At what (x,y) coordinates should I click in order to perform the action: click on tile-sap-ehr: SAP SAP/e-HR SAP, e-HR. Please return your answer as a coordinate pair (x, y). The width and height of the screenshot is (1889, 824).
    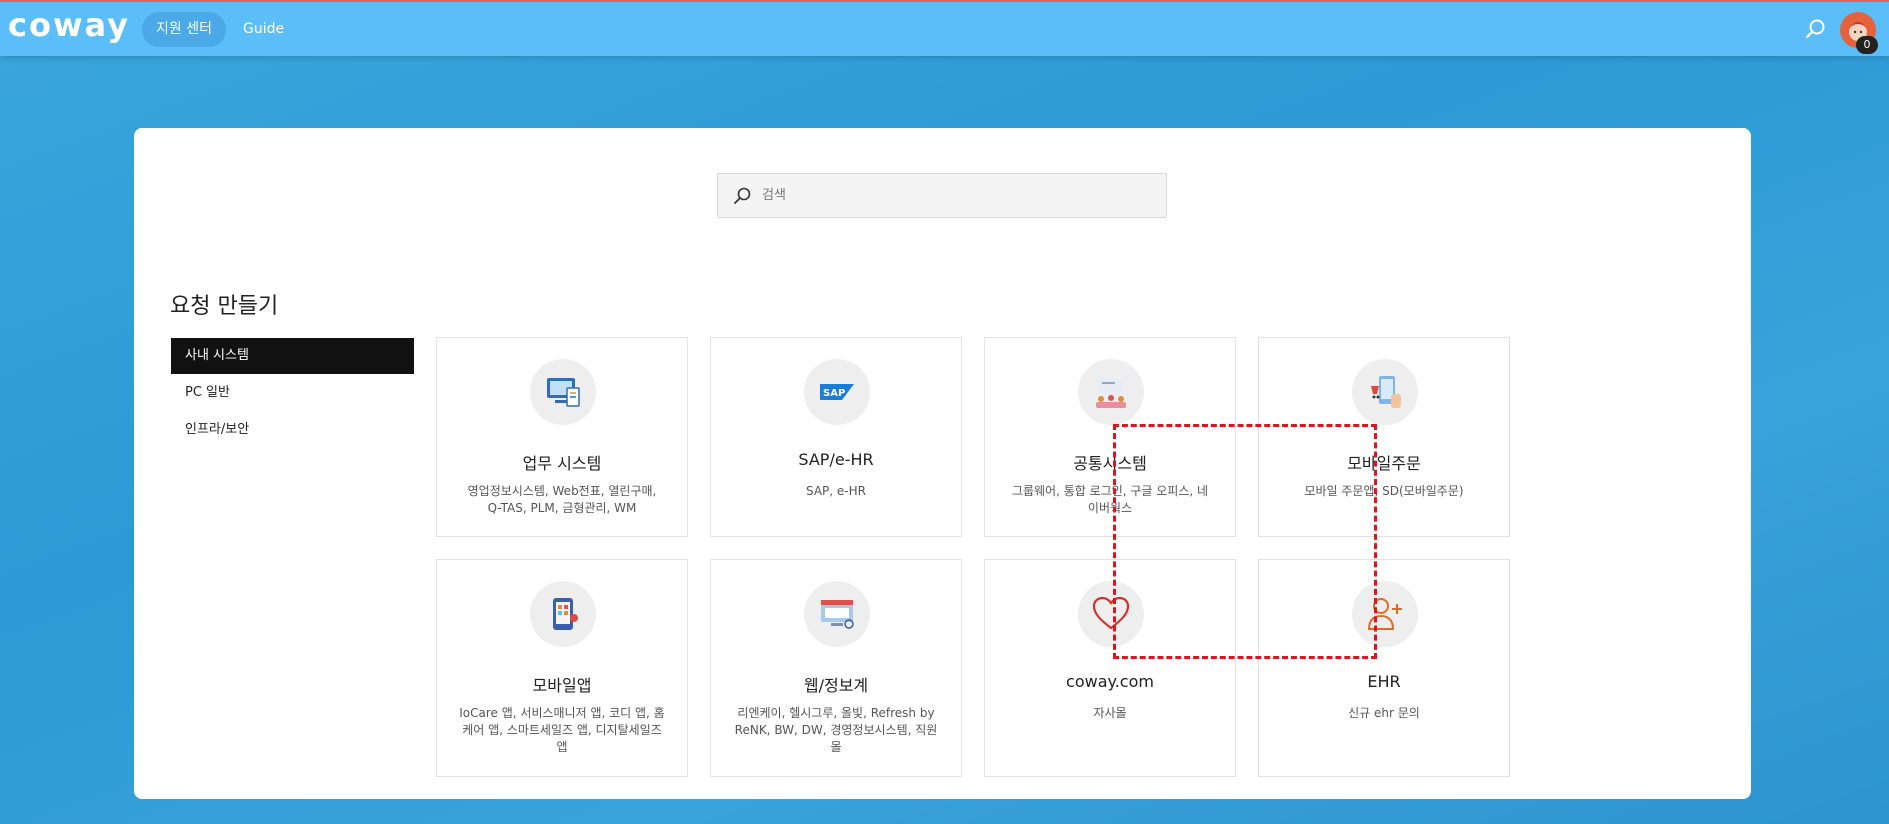
    Looking at the image, I should click on (836, 437).